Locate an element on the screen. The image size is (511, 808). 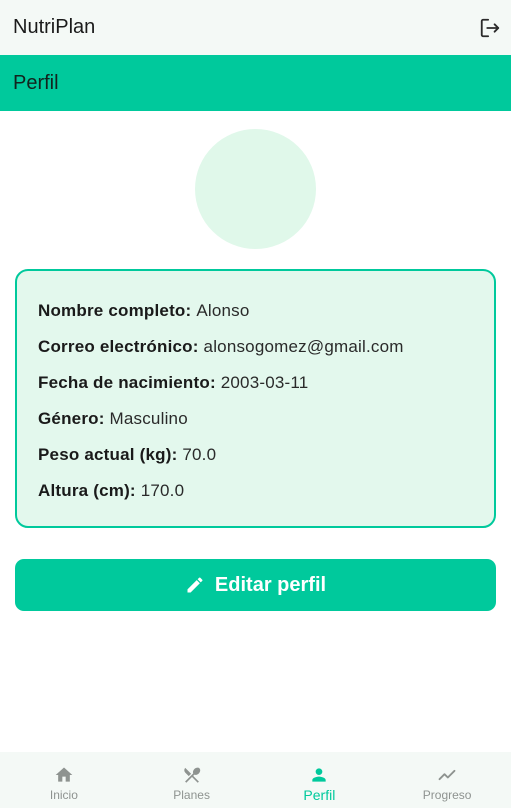
field-value: alonsogomez@gmail.com is located at coordinates (303, 346).